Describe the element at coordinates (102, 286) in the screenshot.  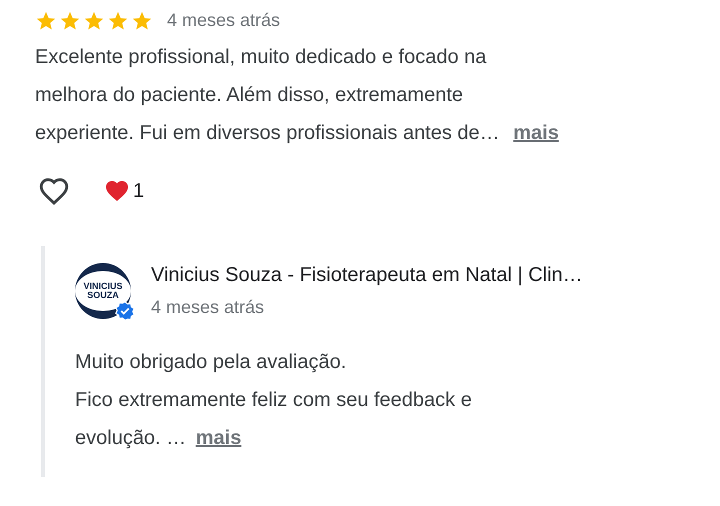
I see `avatar-logo-text: VINICIUS` at that location.